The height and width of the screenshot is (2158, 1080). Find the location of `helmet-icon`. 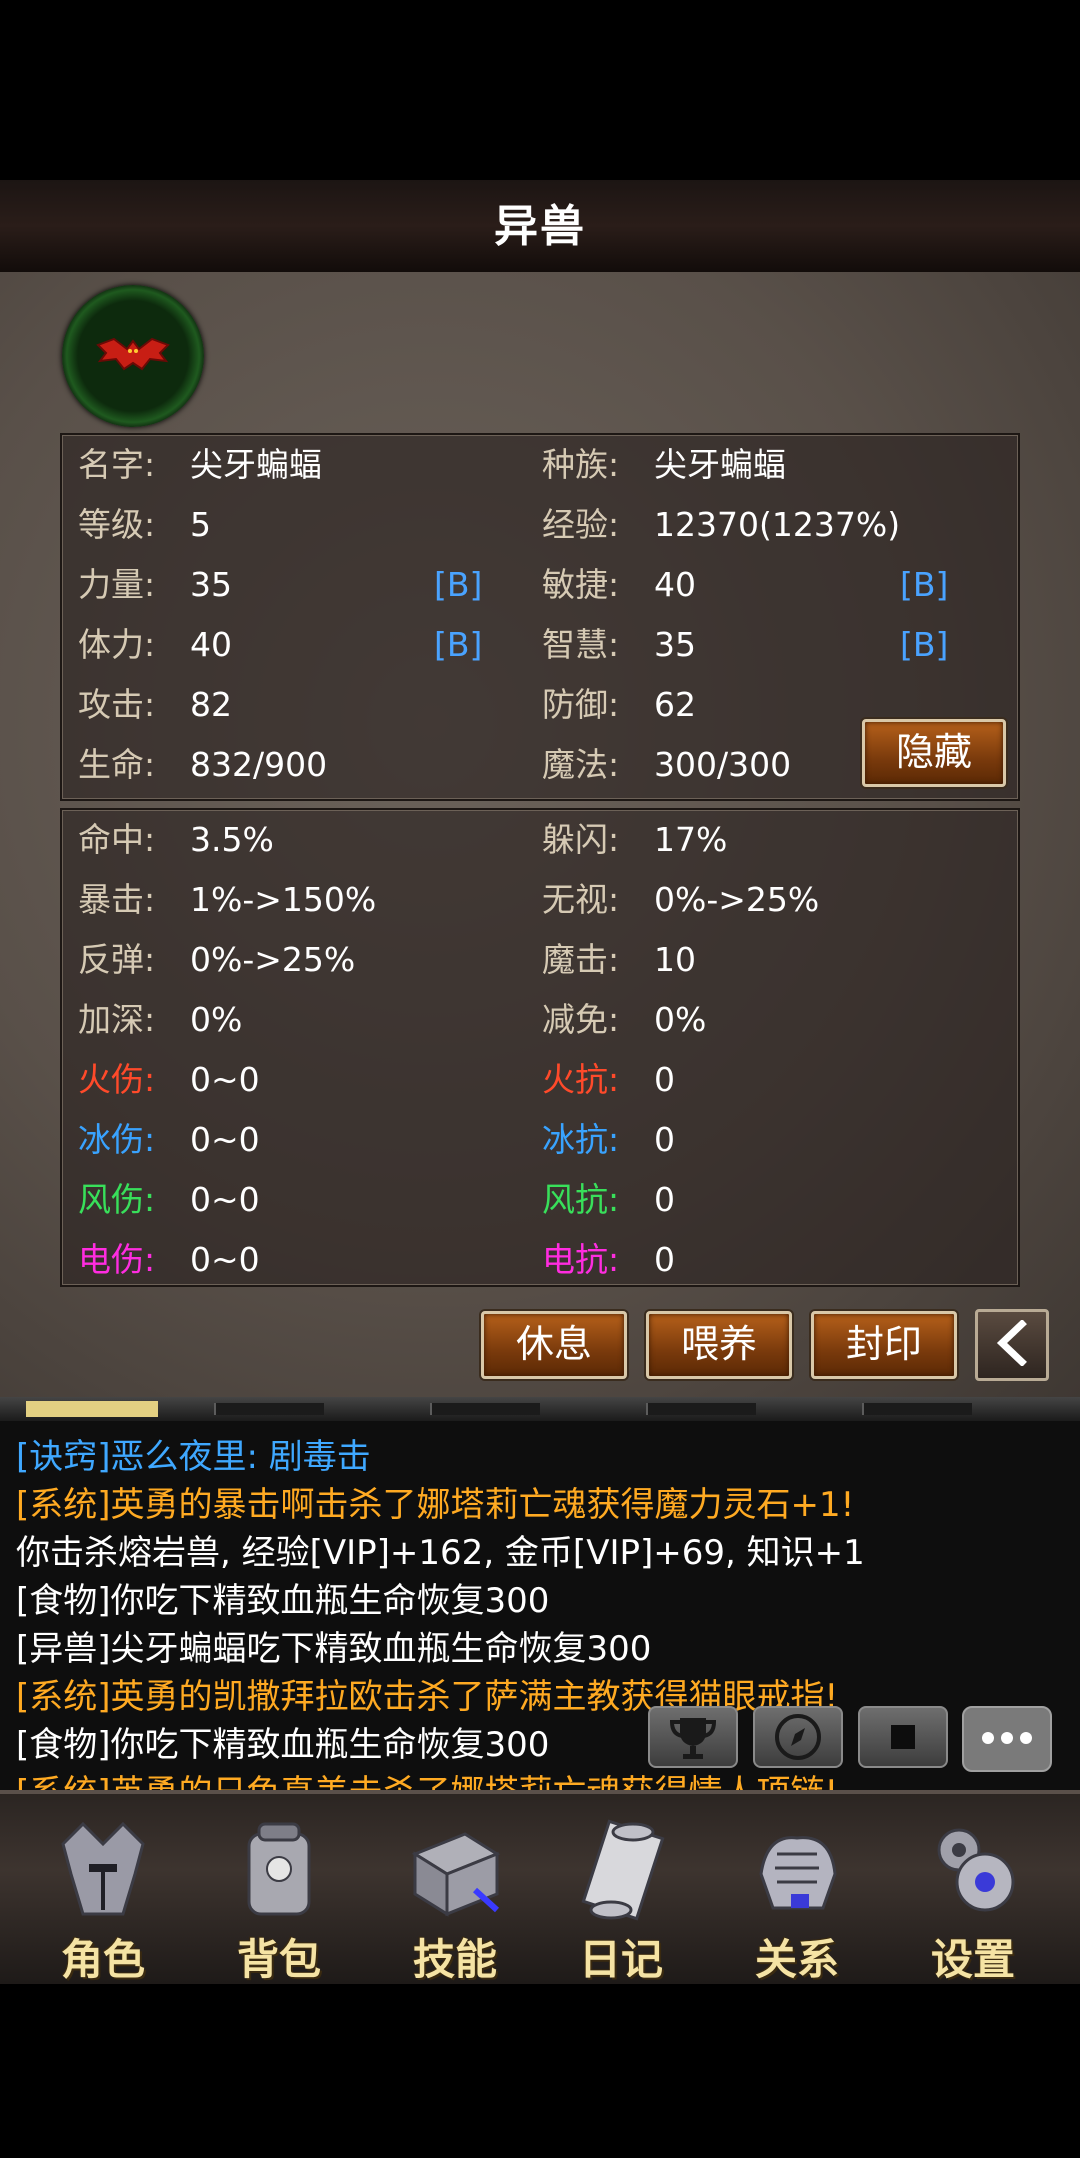

helmet-icon is located at coordinates (103, 1868).